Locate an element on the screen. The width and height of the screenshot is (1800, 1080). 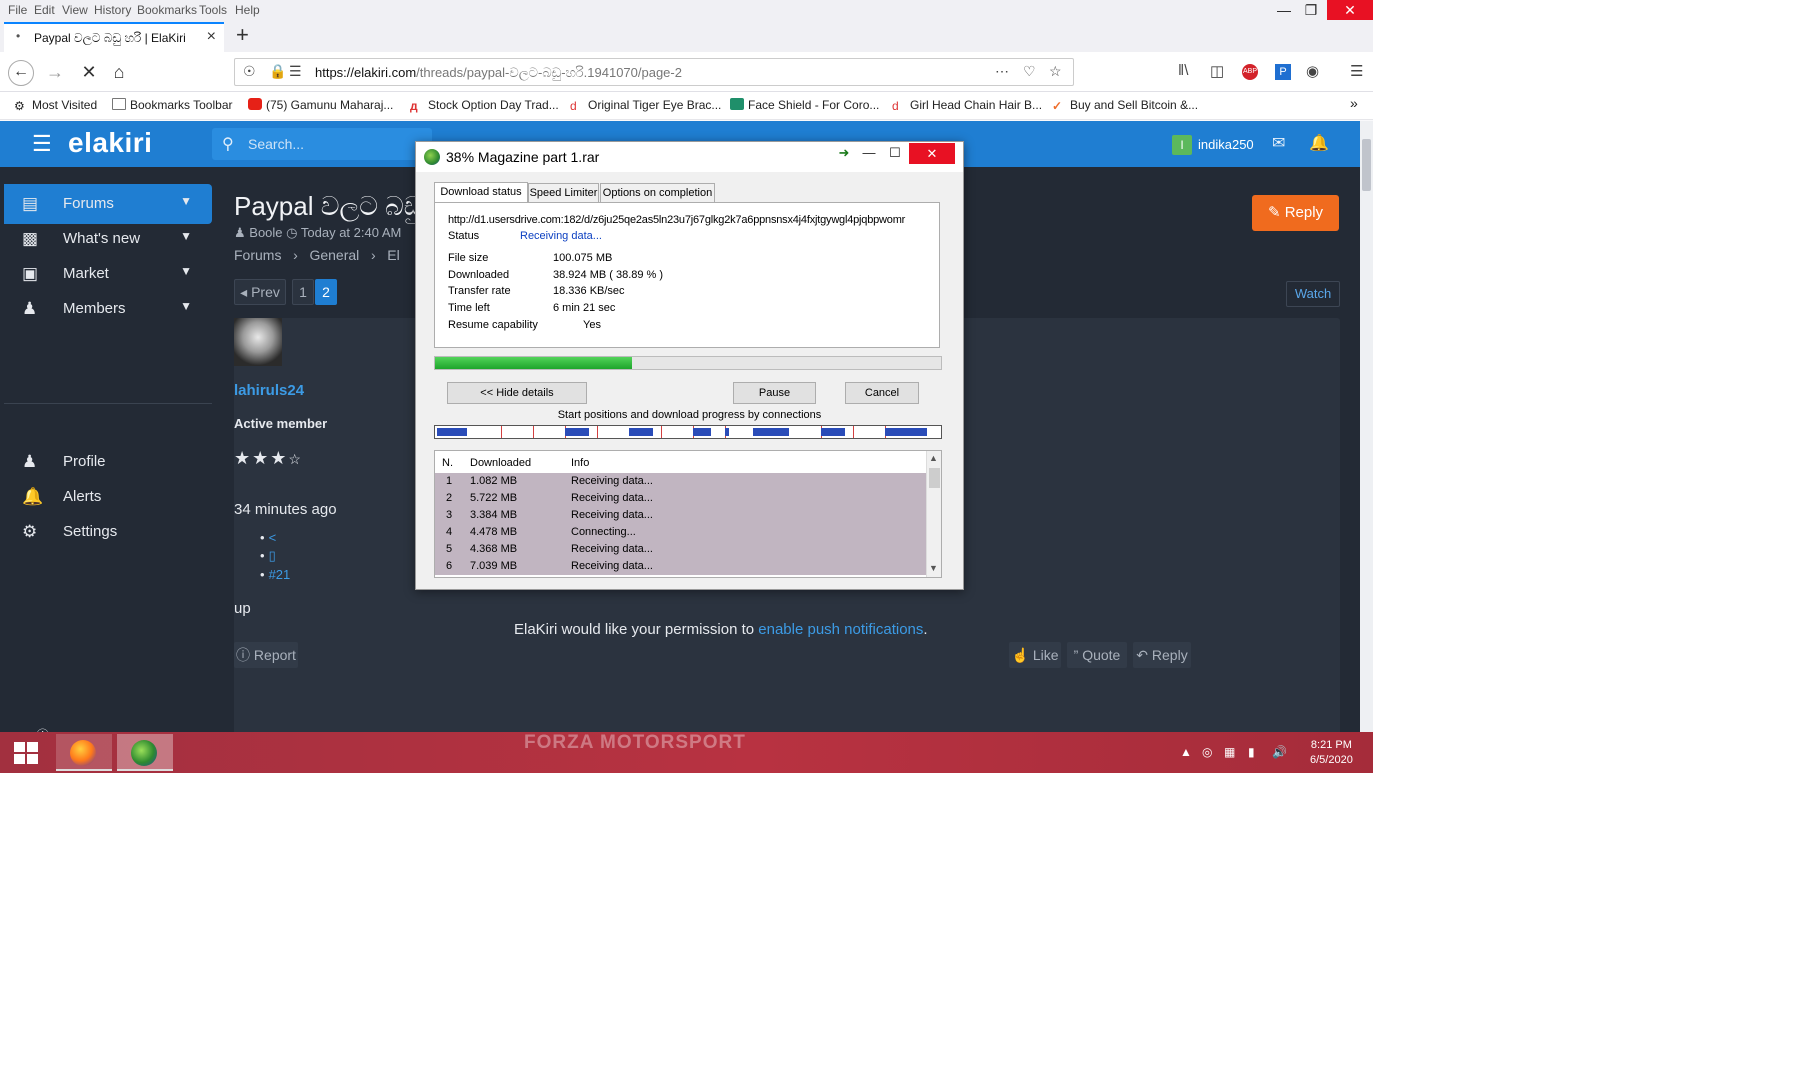
dialog-titlebar: 38% Magazine part 1.rar ➜ — ☐ ✕ is located at coordinates (689, 157).